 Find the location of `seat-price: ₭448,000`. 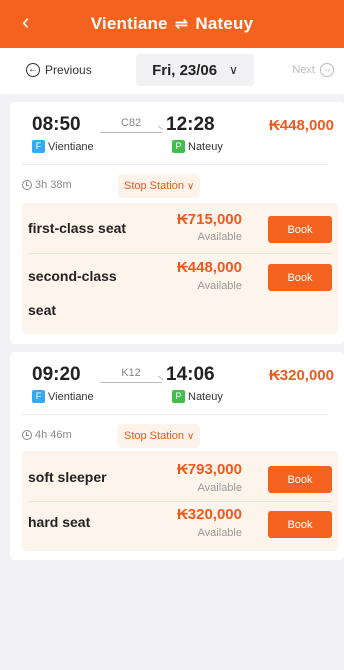

seat-price: ₭448,000 is located at coordinates (209, 267).